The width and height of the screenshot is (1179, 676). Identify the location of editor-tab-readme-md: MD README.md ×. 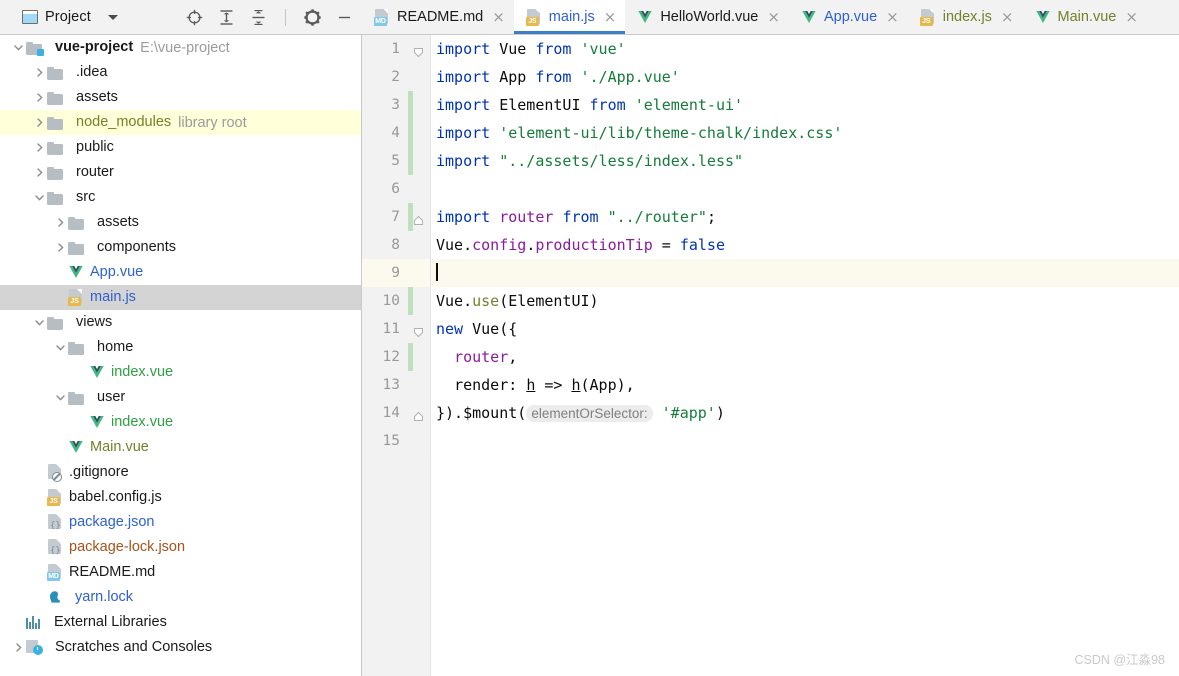
(438, 17).